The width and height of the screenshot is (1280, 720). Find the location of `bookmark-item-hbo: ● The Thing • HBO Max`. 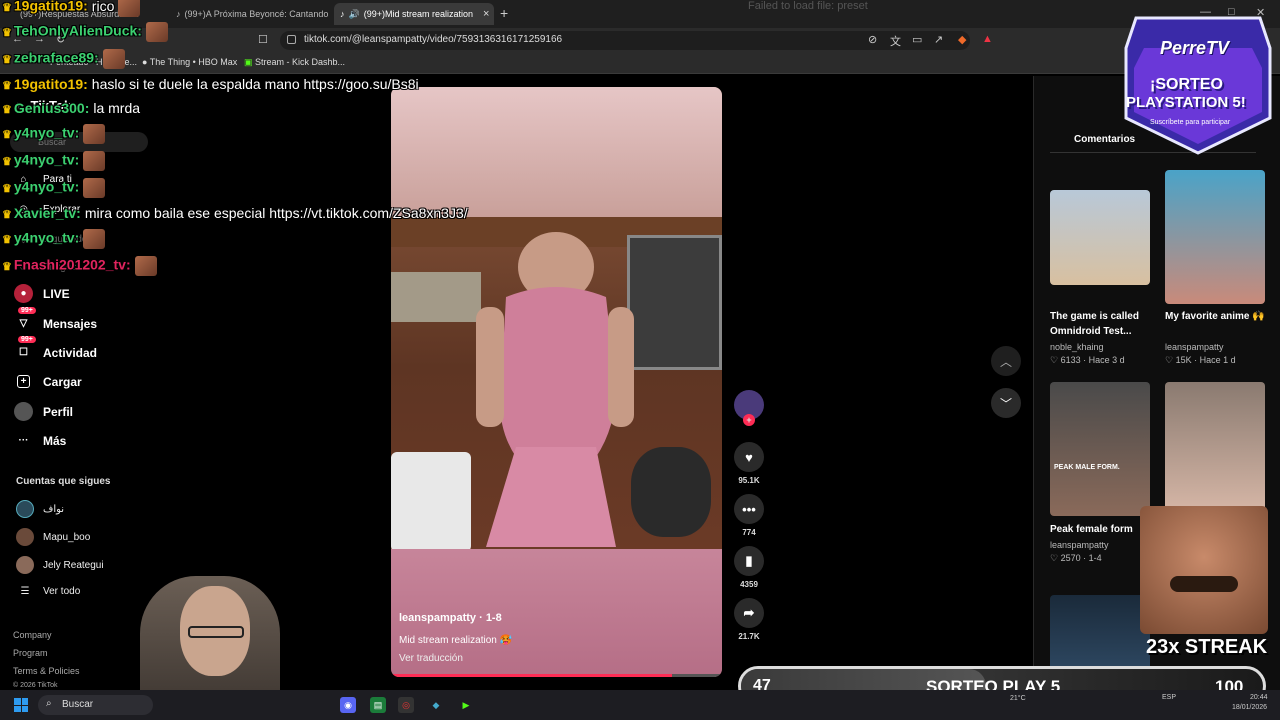

bookmark-item-hbo: ● The Thing • HBO Max is located at coordinates (189, 62).